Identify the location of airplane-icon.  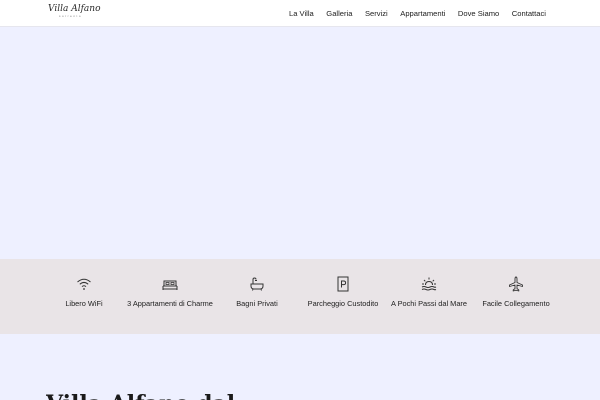
(516, 284).